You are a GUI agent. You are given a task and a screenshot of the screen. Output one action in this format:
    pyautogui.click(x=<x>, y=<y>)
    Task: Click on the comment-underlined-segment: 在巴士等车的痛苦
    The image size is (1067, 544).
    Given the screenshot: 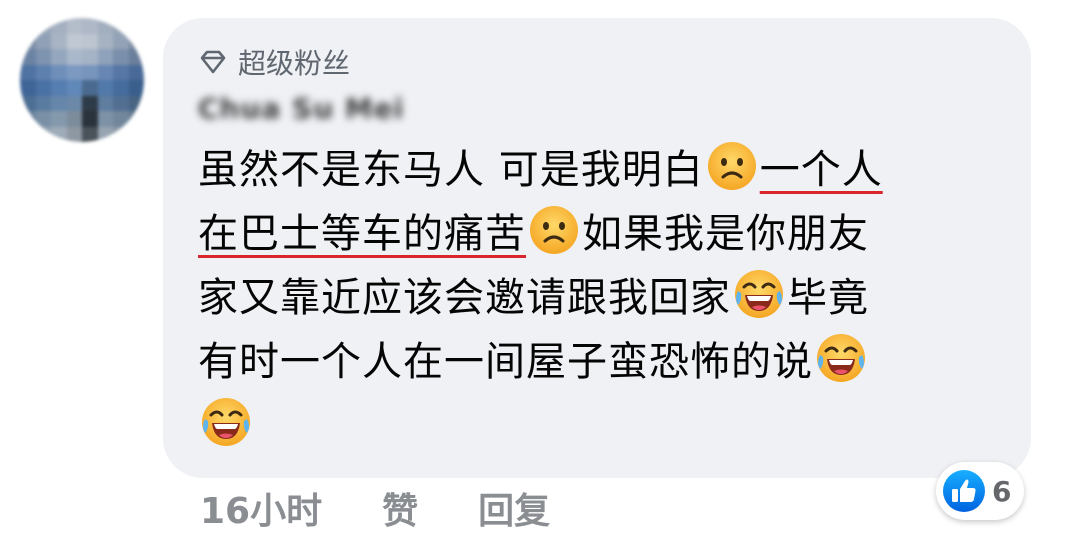 What is the action you would take?
    pyautogui.click(x=362, y=234)
    